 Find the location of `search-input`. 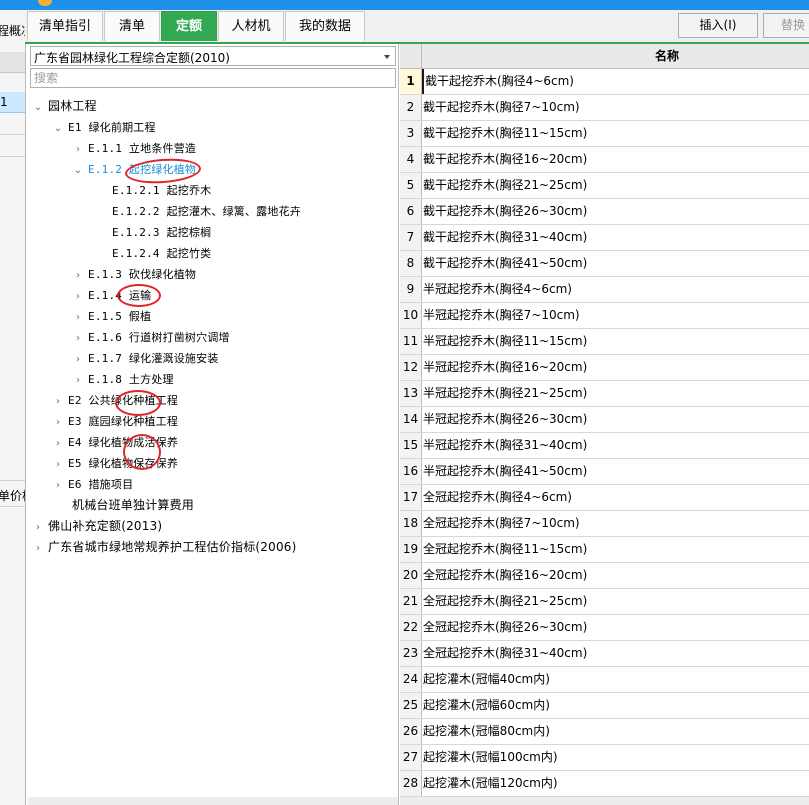

search-input is located at coordinates (213, 78).